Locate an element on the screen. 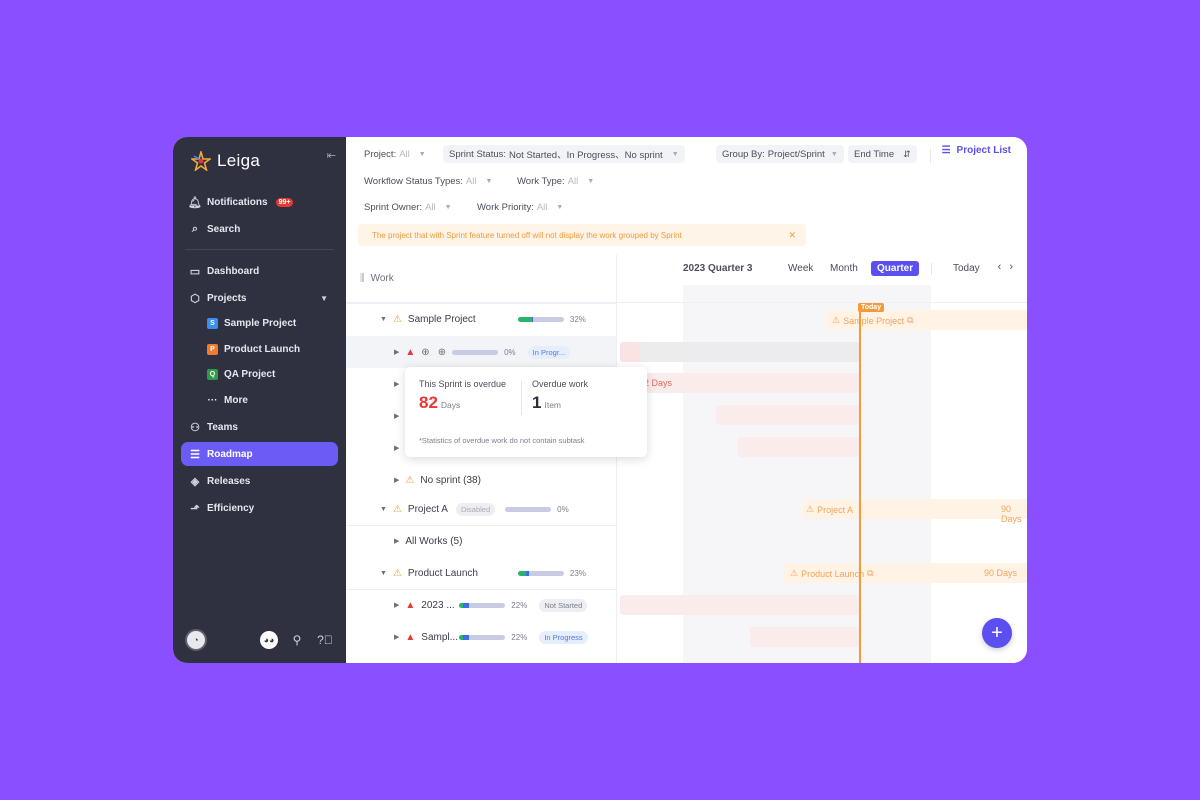 The image size is (1200, 800). work-priority-filter: Work Priority: All ▼ is located at coordinates (520, 207).